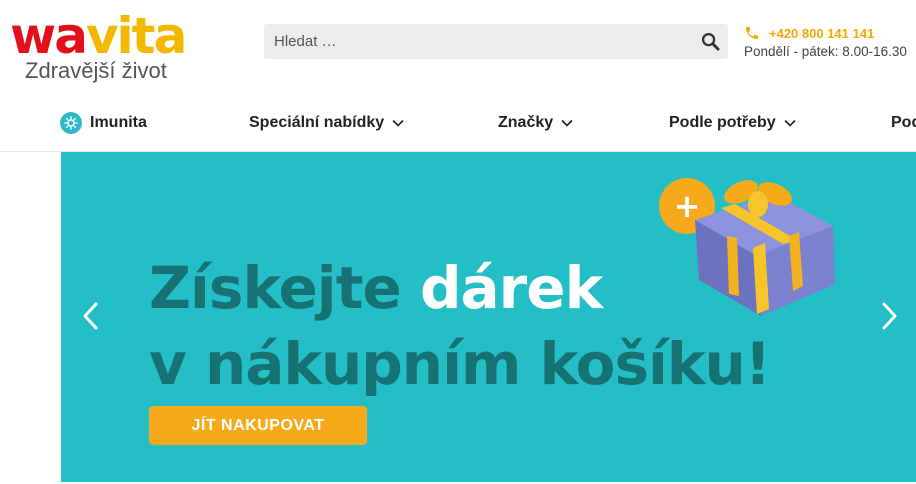 This screenshot has height=484, width=916. I want to click on nav-item-label: Pod, so click(903, 122).